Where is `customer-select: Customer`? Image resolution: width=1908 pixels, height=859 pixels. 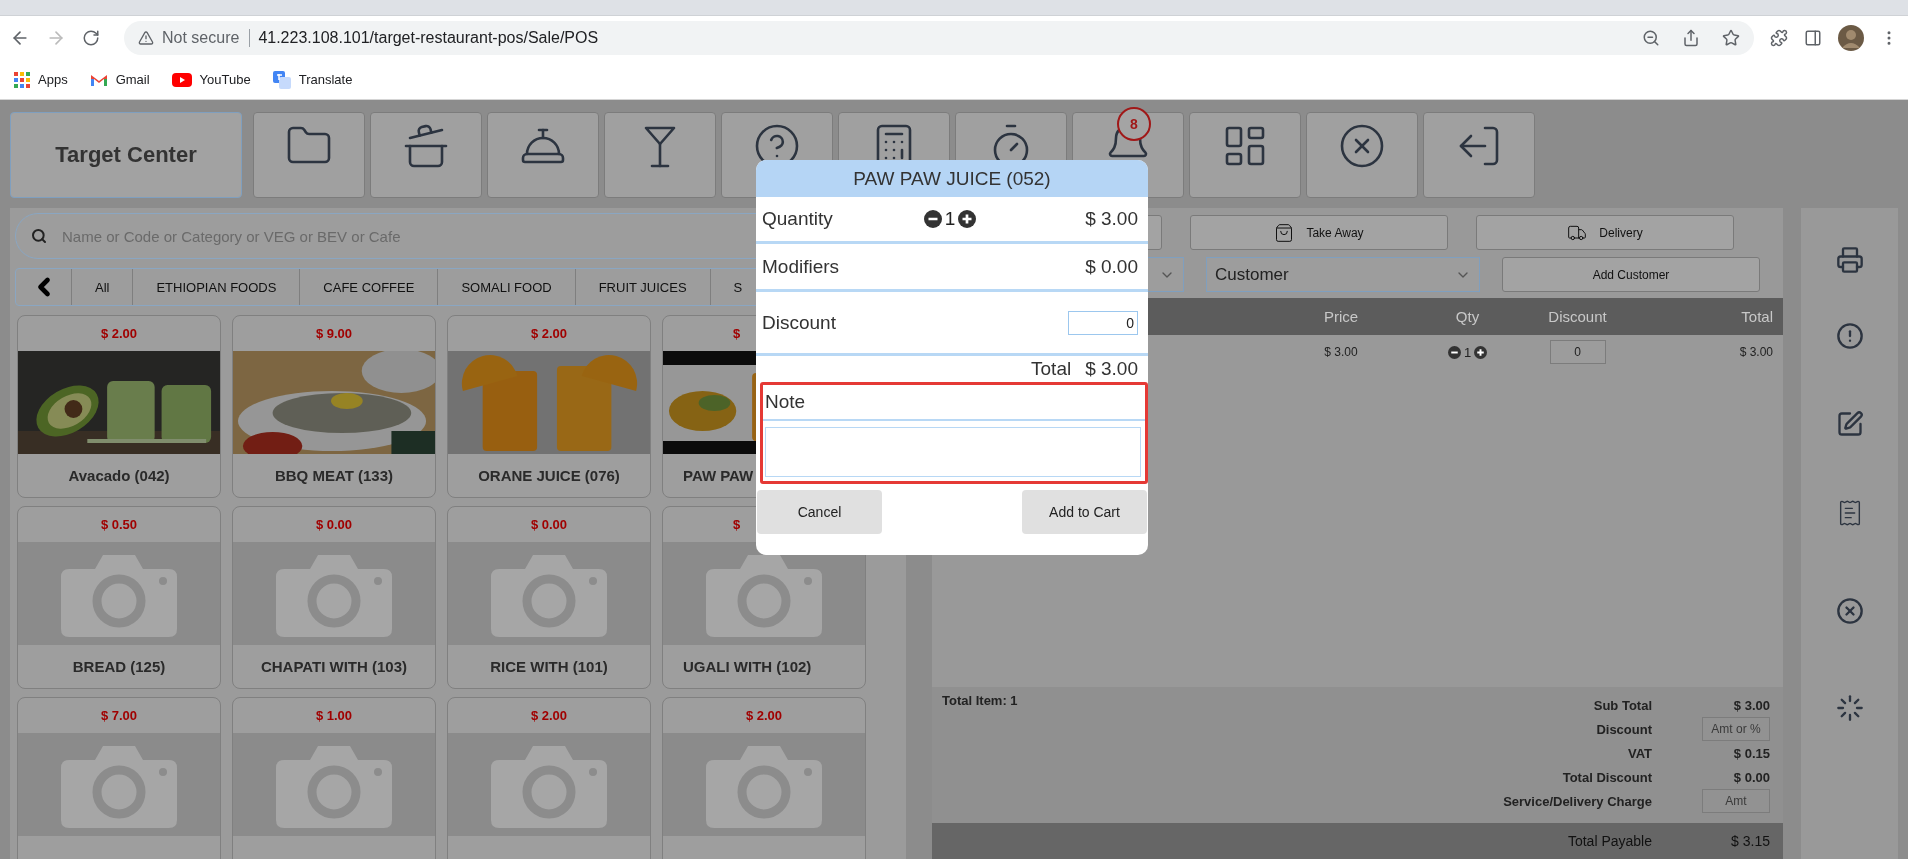 customer-select: Customer is located at coordinates (1343, 274).